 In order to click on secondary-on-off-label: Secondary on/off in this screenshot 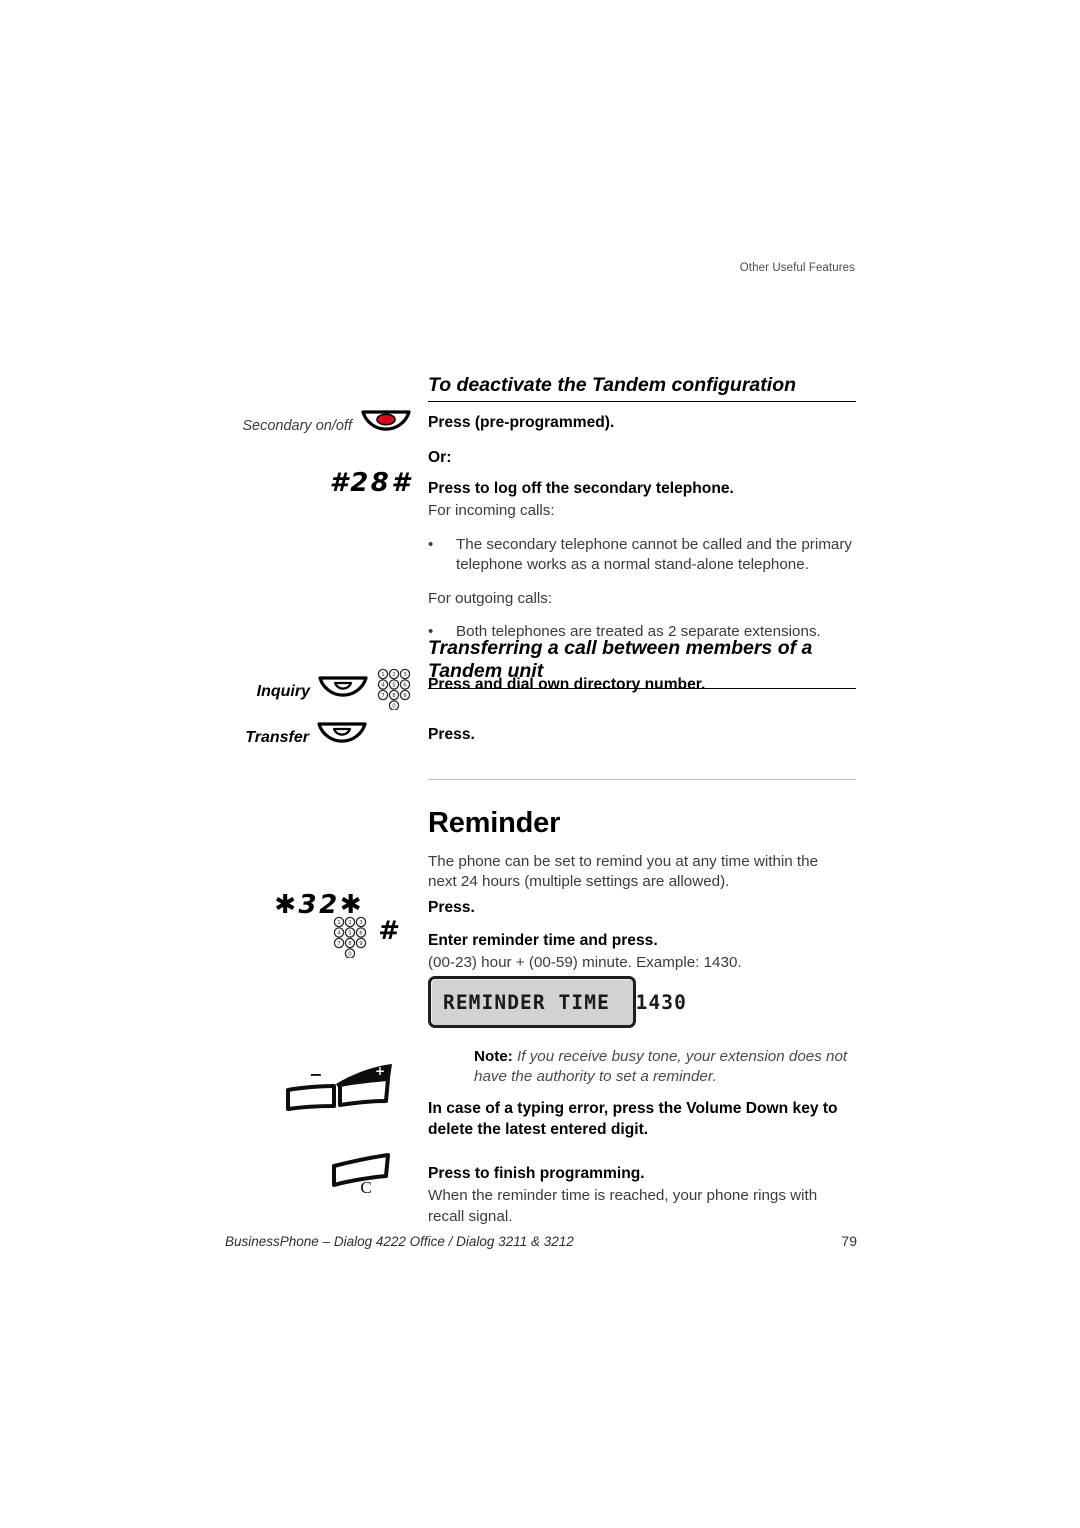, I will do `click(297, 425)`.